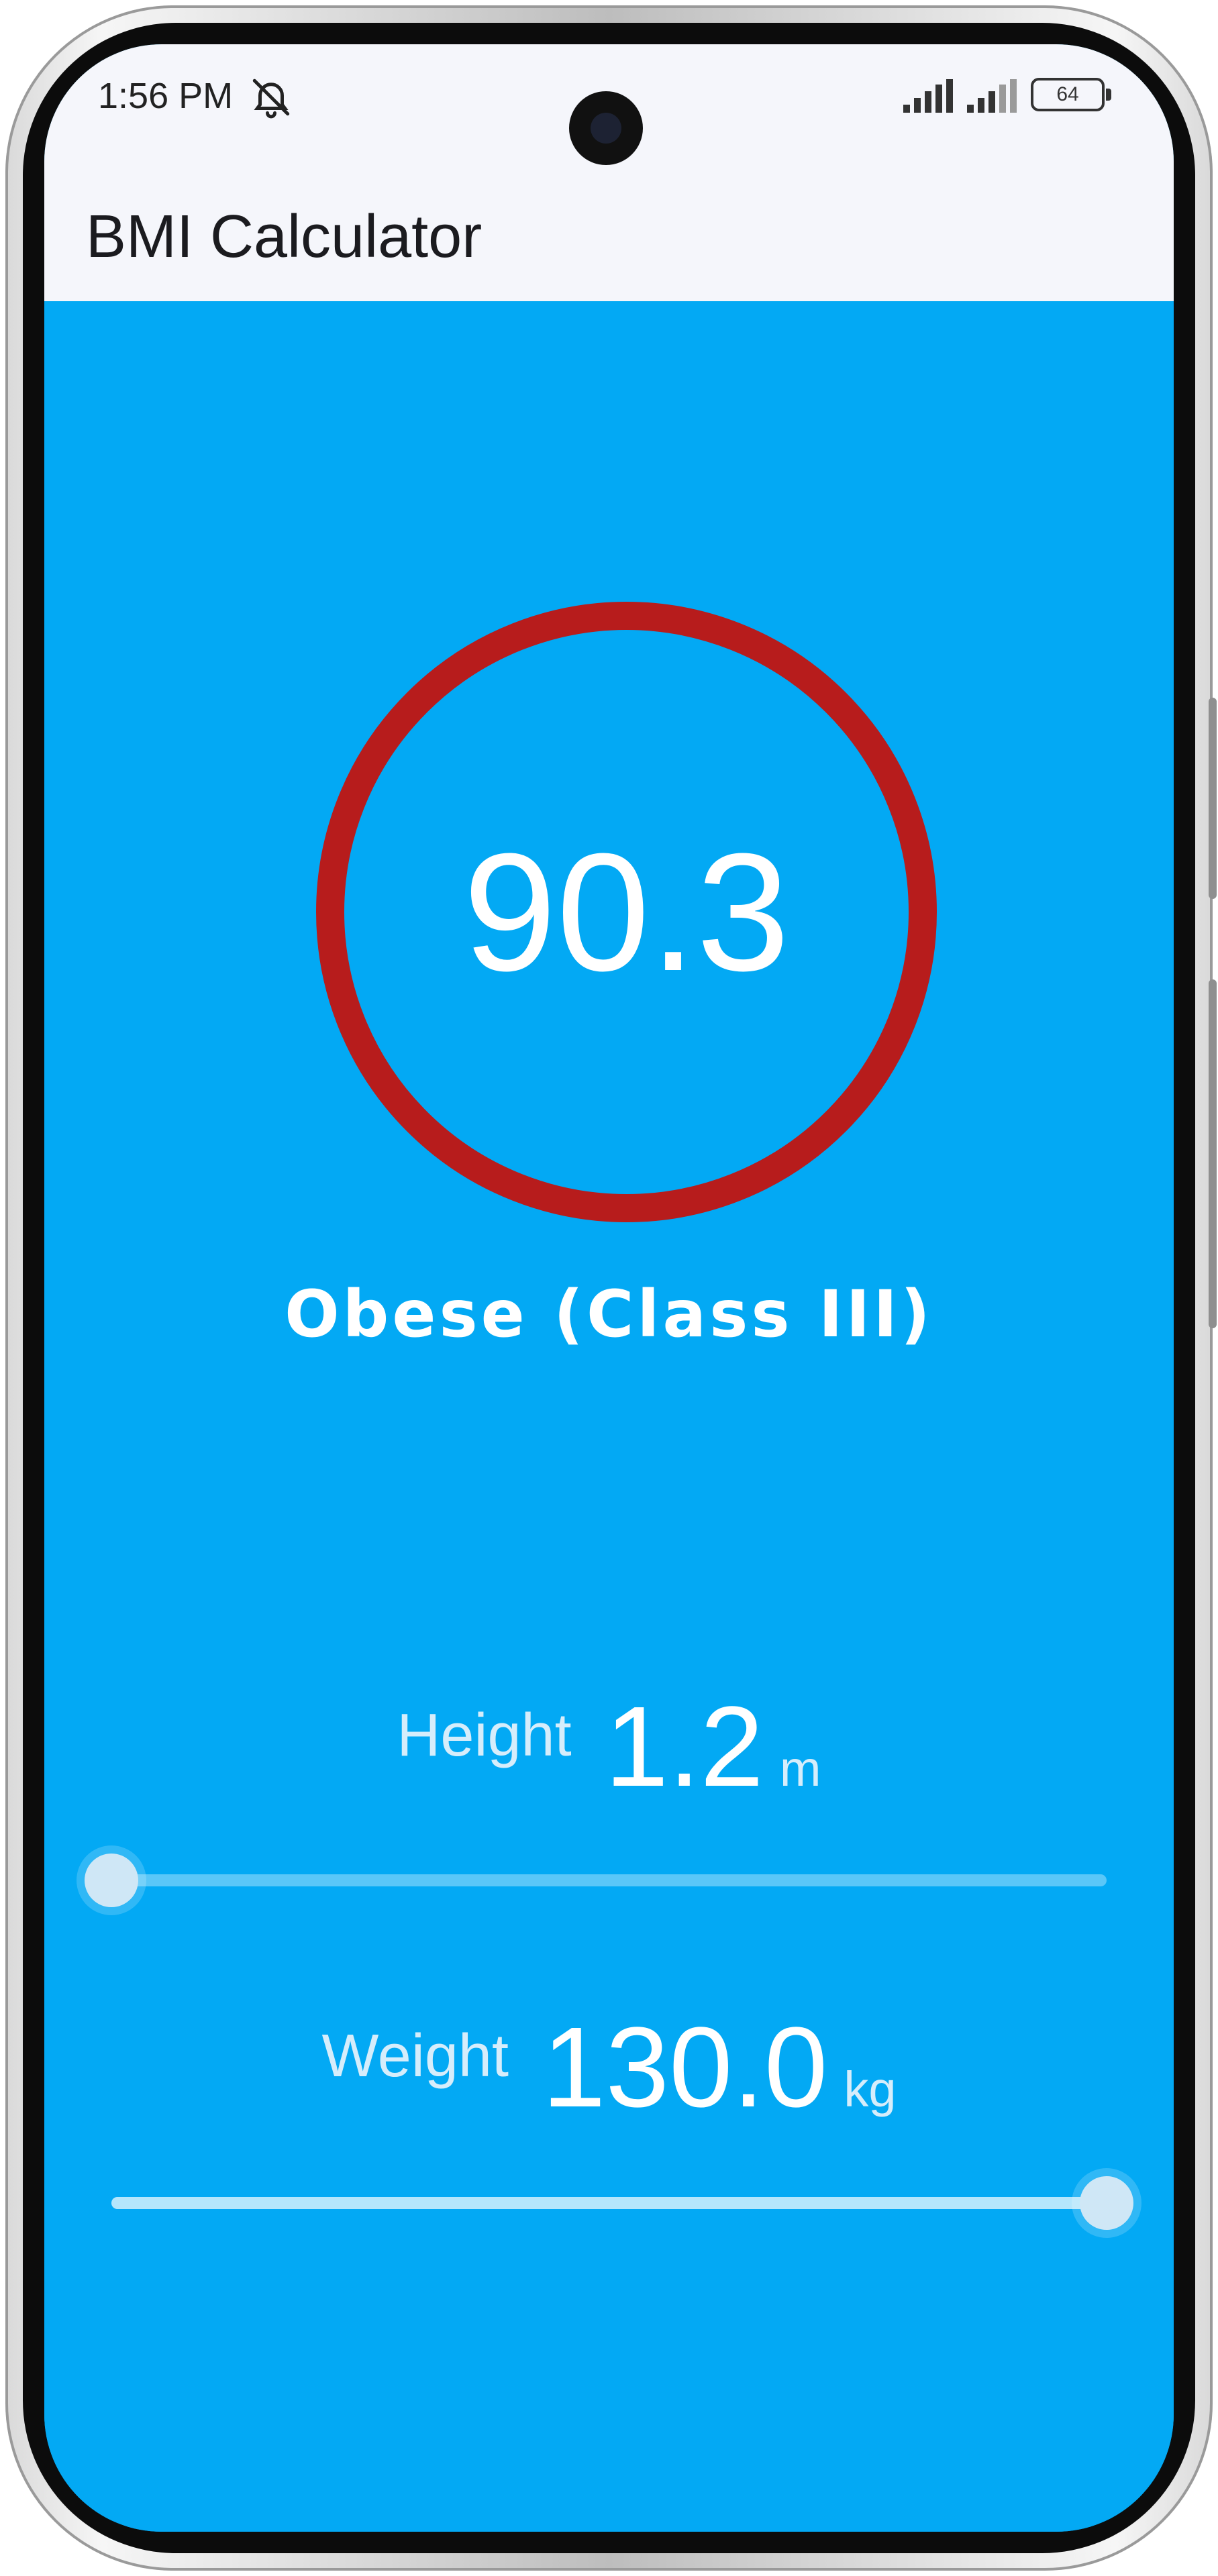  Describe the element at coordinates (1107, 2203) in the screenshot. I see `weight-slider-thumb` at that location.